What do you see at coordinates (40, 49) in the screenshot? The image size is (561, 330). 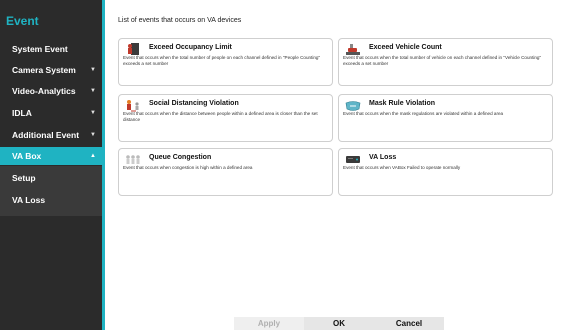 I see `sidebar-item-label: System Event` at bounding box center [40, 49].